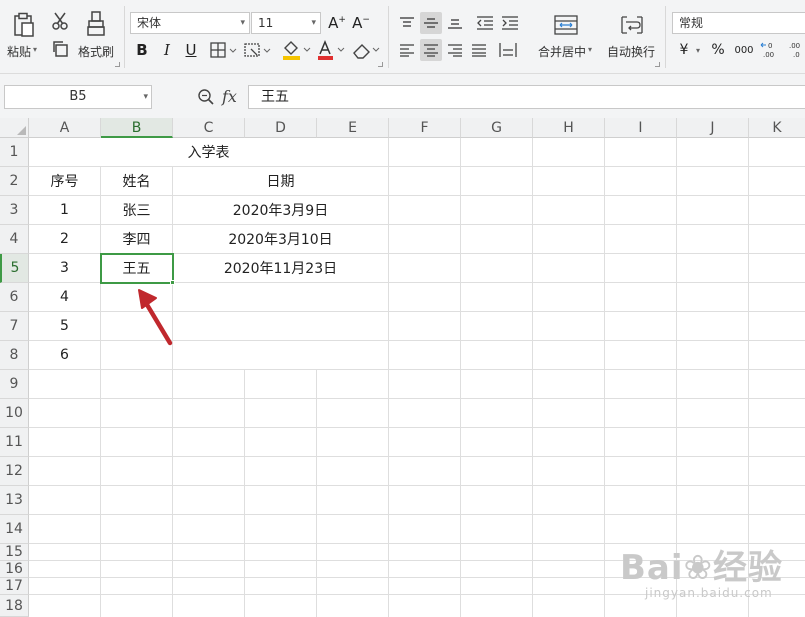 The image size is (805, 617). Describe the element at coordinates (641, 128) in the screenshot. I see `column-header-i: I` at that location.